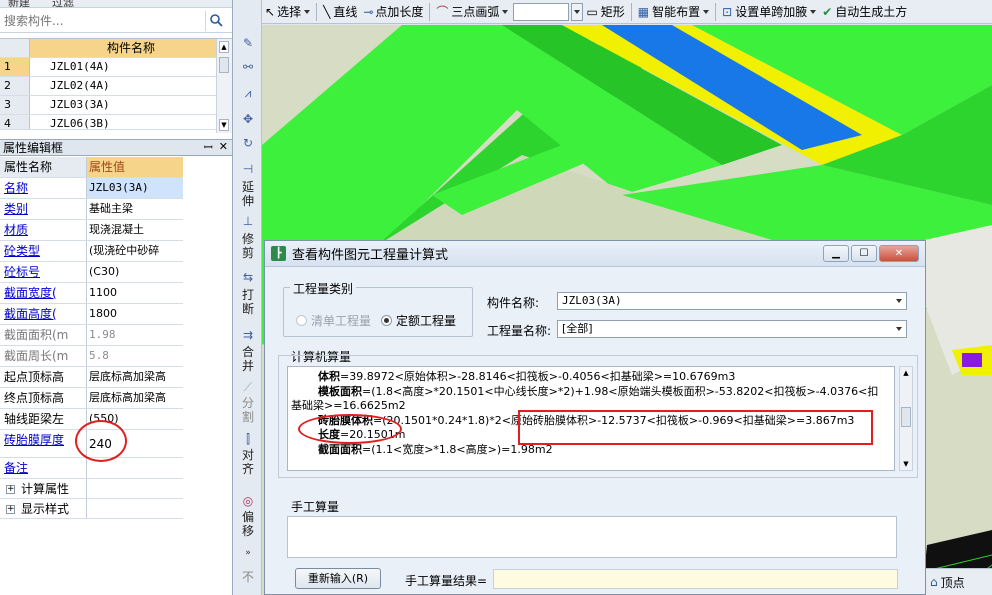 This screenshot has height=595, width=992. What do you see at coordinates (673, 12) in the screenshot?
I see `smart-layout-tool: ▦ 智能布置` at bounding box center [673, 12].